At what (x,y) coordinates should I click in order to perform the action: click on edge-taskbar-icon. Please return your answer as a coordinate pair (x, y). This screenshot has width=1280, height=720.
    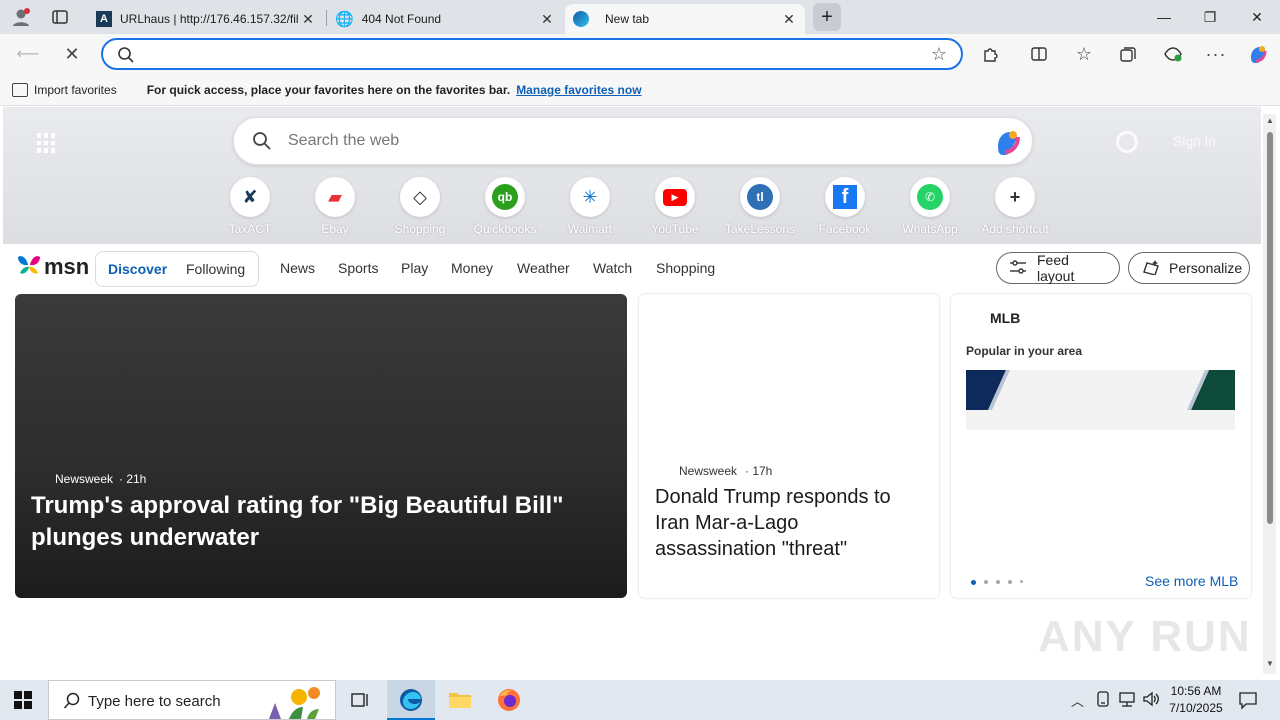
    Looking at the image, I should click on (411, 700).